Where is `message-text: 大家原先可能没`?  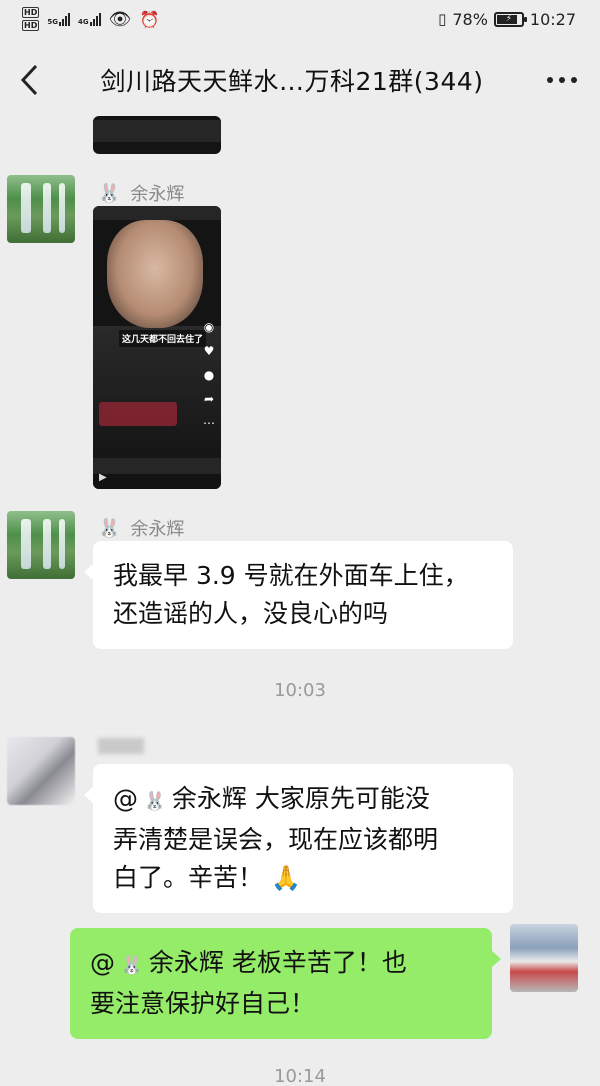 message-text: 大家原先可能没 is located at coordinates (342, 798).